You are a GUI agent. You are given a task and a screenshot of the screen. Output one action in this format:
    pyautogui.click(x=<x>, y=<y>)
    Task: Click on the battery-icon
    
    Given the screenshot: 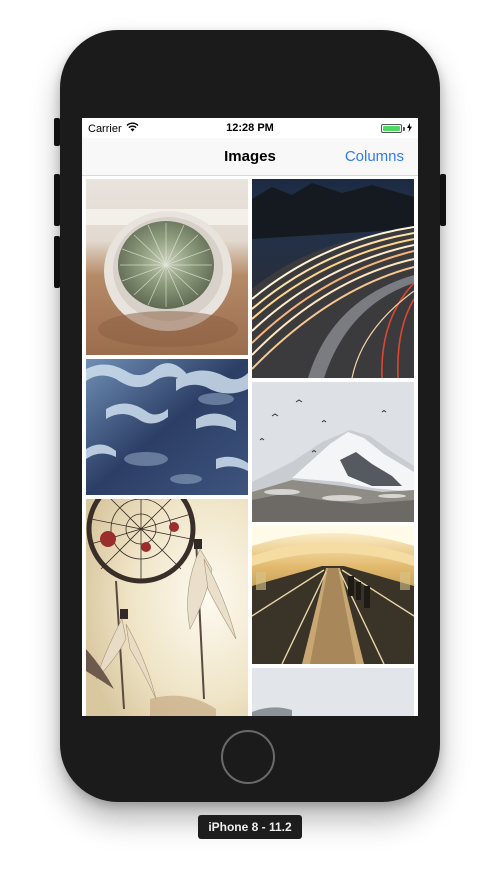 What is the action you would take?
    pyautogui.click(x=391, y=128)
    